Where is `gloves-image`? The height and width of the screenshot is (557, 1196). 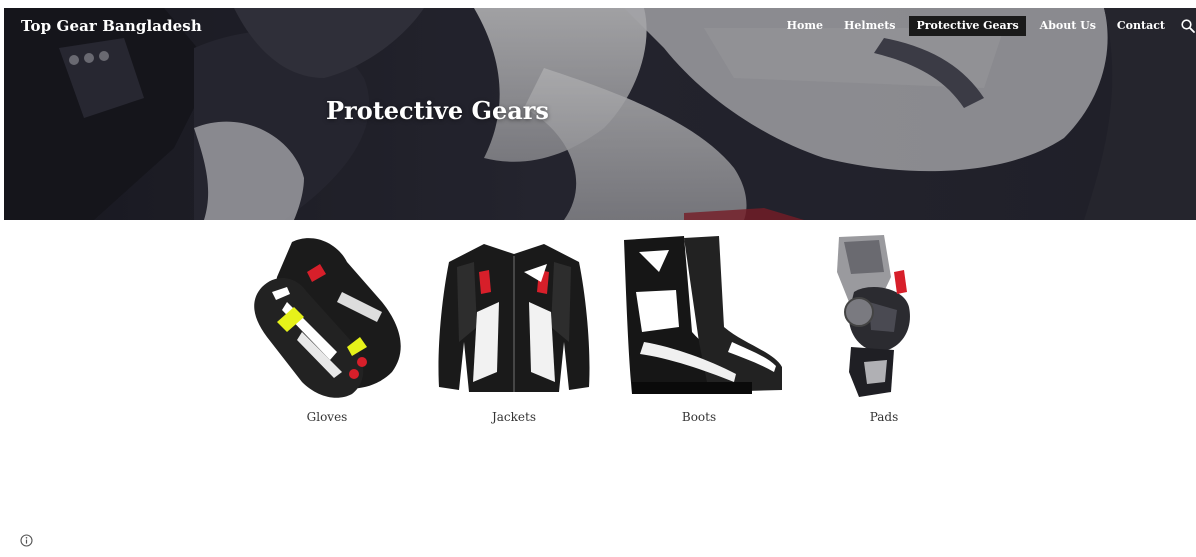 gloves-image is located at coordinates (327, 317).